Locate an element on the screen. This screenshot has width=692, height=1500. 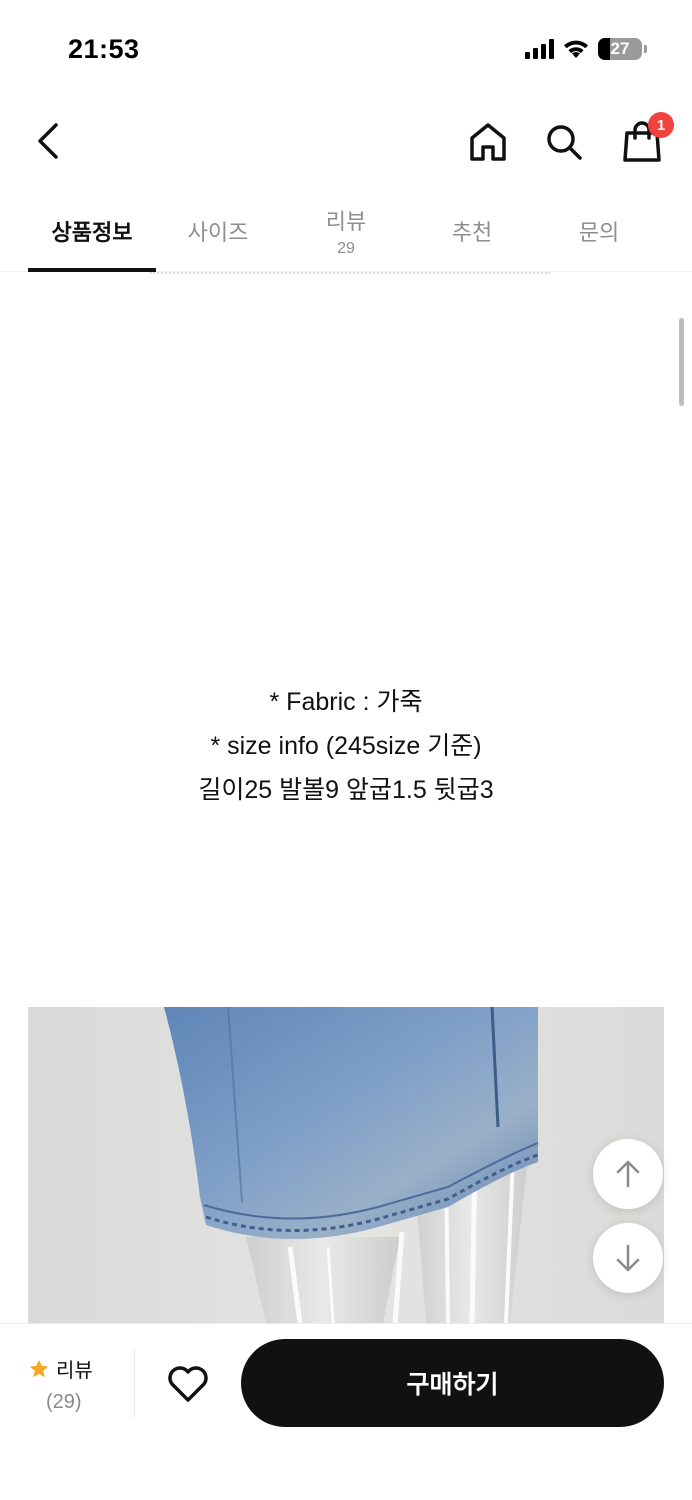
buy-button: 구매하기 is located at coordinates (452, 1383).